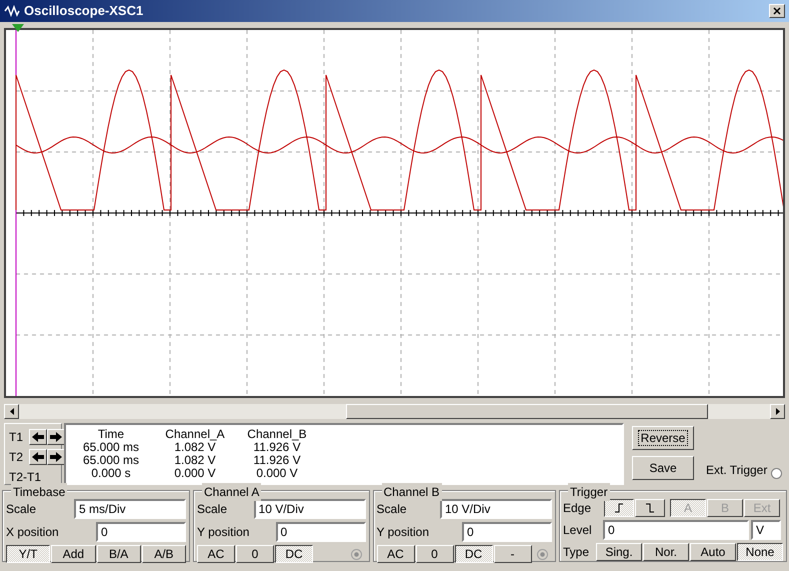 The width and height of the screenshot is (789, 571). What do you see at coordinates (650, 508) in the screenshot?
I see `falling-edge-icon` at bounding box center [650, 508].